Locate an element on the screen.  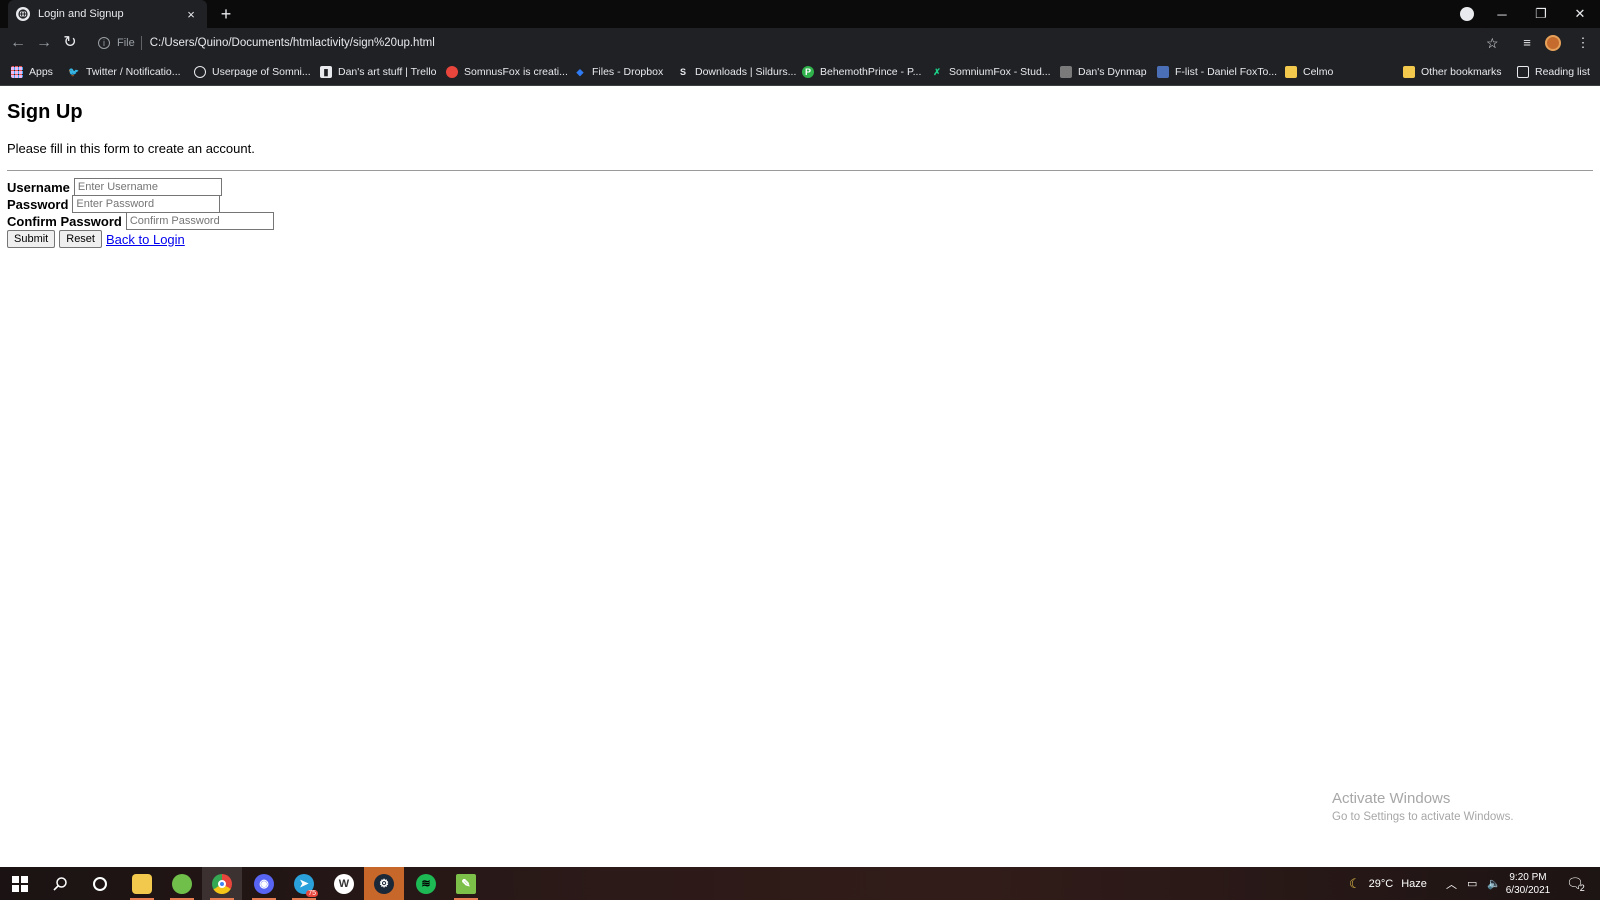
dropbox-icon: ◆ is located at coordinates (580, 71).